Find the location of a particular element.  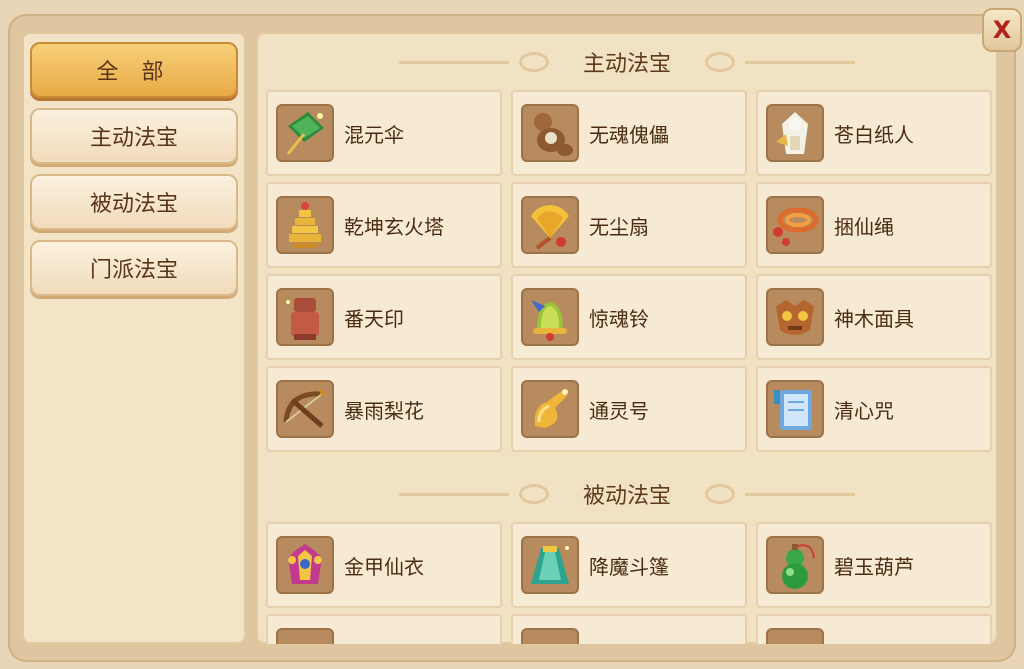

treasure-card: 番天印 is located at coordinates (384, 317).